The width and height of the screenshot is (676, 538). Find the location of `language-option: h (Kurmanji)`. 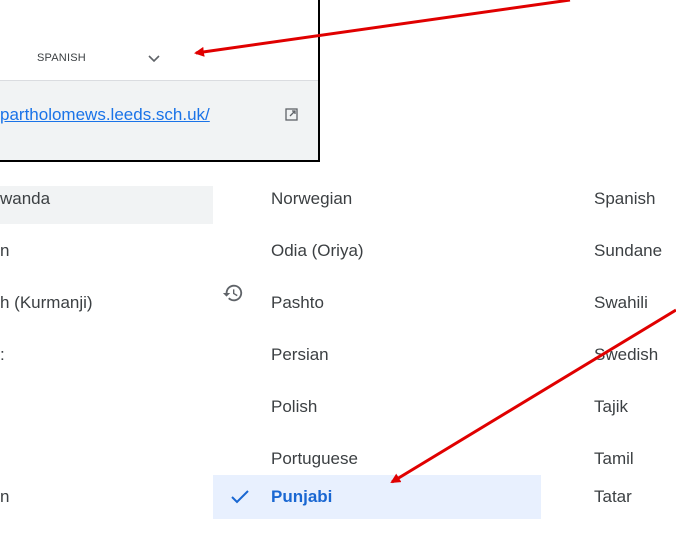

language-option: h (Kurmanji) is located at coordinates (46, 303).